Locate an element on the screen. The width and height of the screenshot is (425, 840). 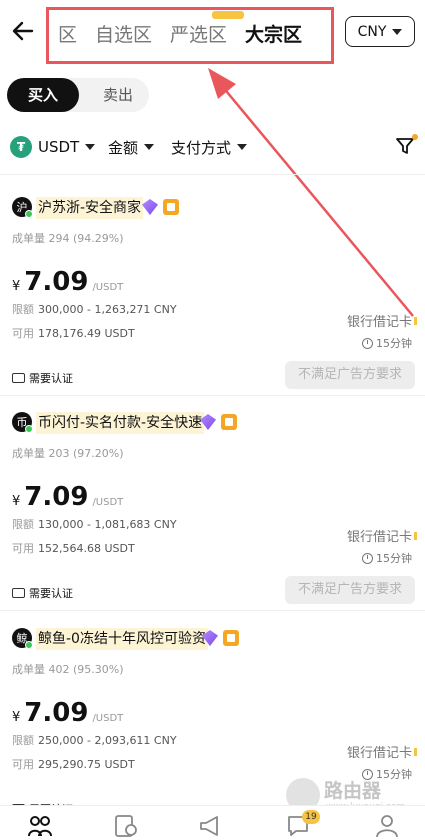
order-stats: 成单量 294 (94.29%) is located at coordinates (68, 238).